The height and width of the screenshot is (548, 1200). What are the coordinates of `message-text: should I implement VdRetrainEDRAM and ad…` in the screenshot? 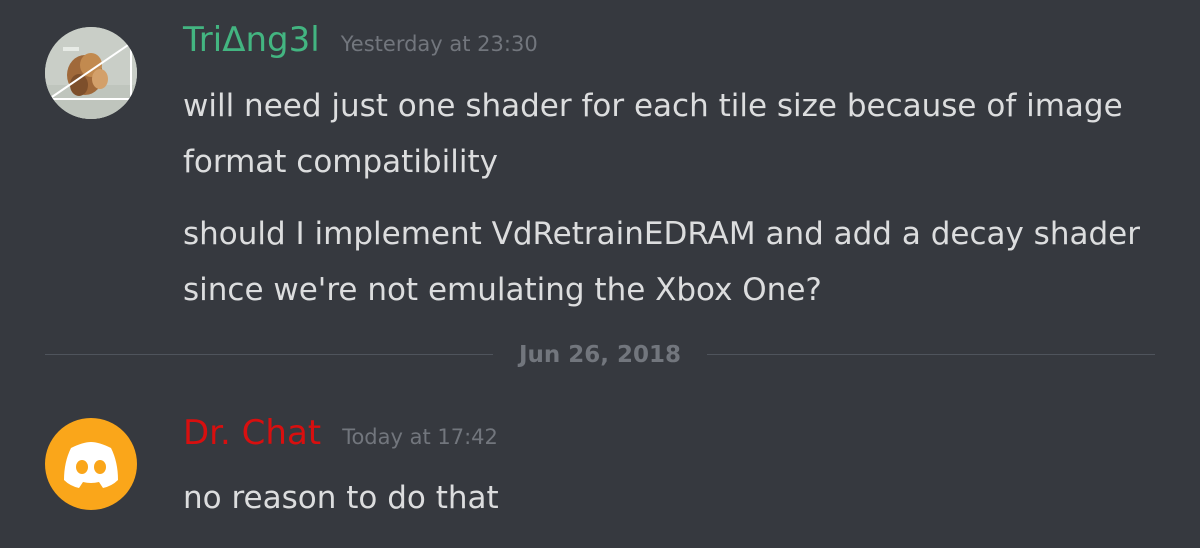 It's located at (661, 262).